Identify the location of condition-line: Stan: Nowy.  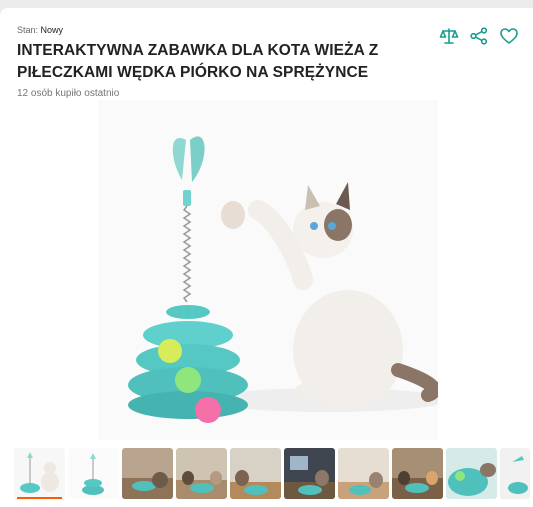
(40, 30).